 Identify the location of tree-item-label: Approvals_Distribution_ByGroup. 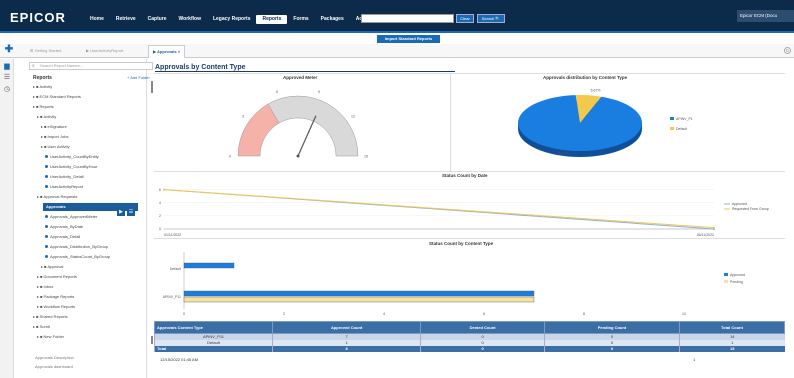
(79, 246).